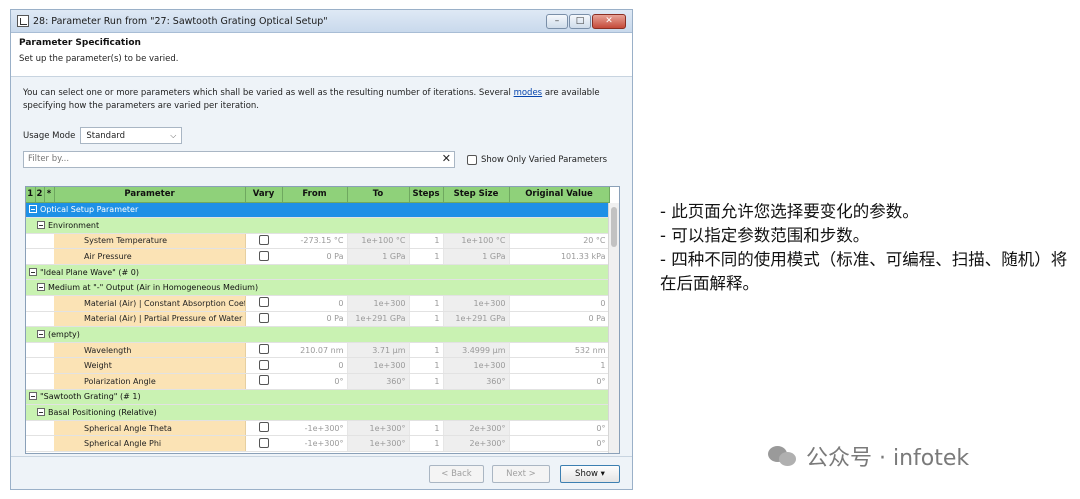 The width and height of the screenshot is (1080, 499). What do you see at coordinates (476, 350) in the screenshot?
I see `step-size-value: 3.4999 µm` at bounding box center [476, 350].